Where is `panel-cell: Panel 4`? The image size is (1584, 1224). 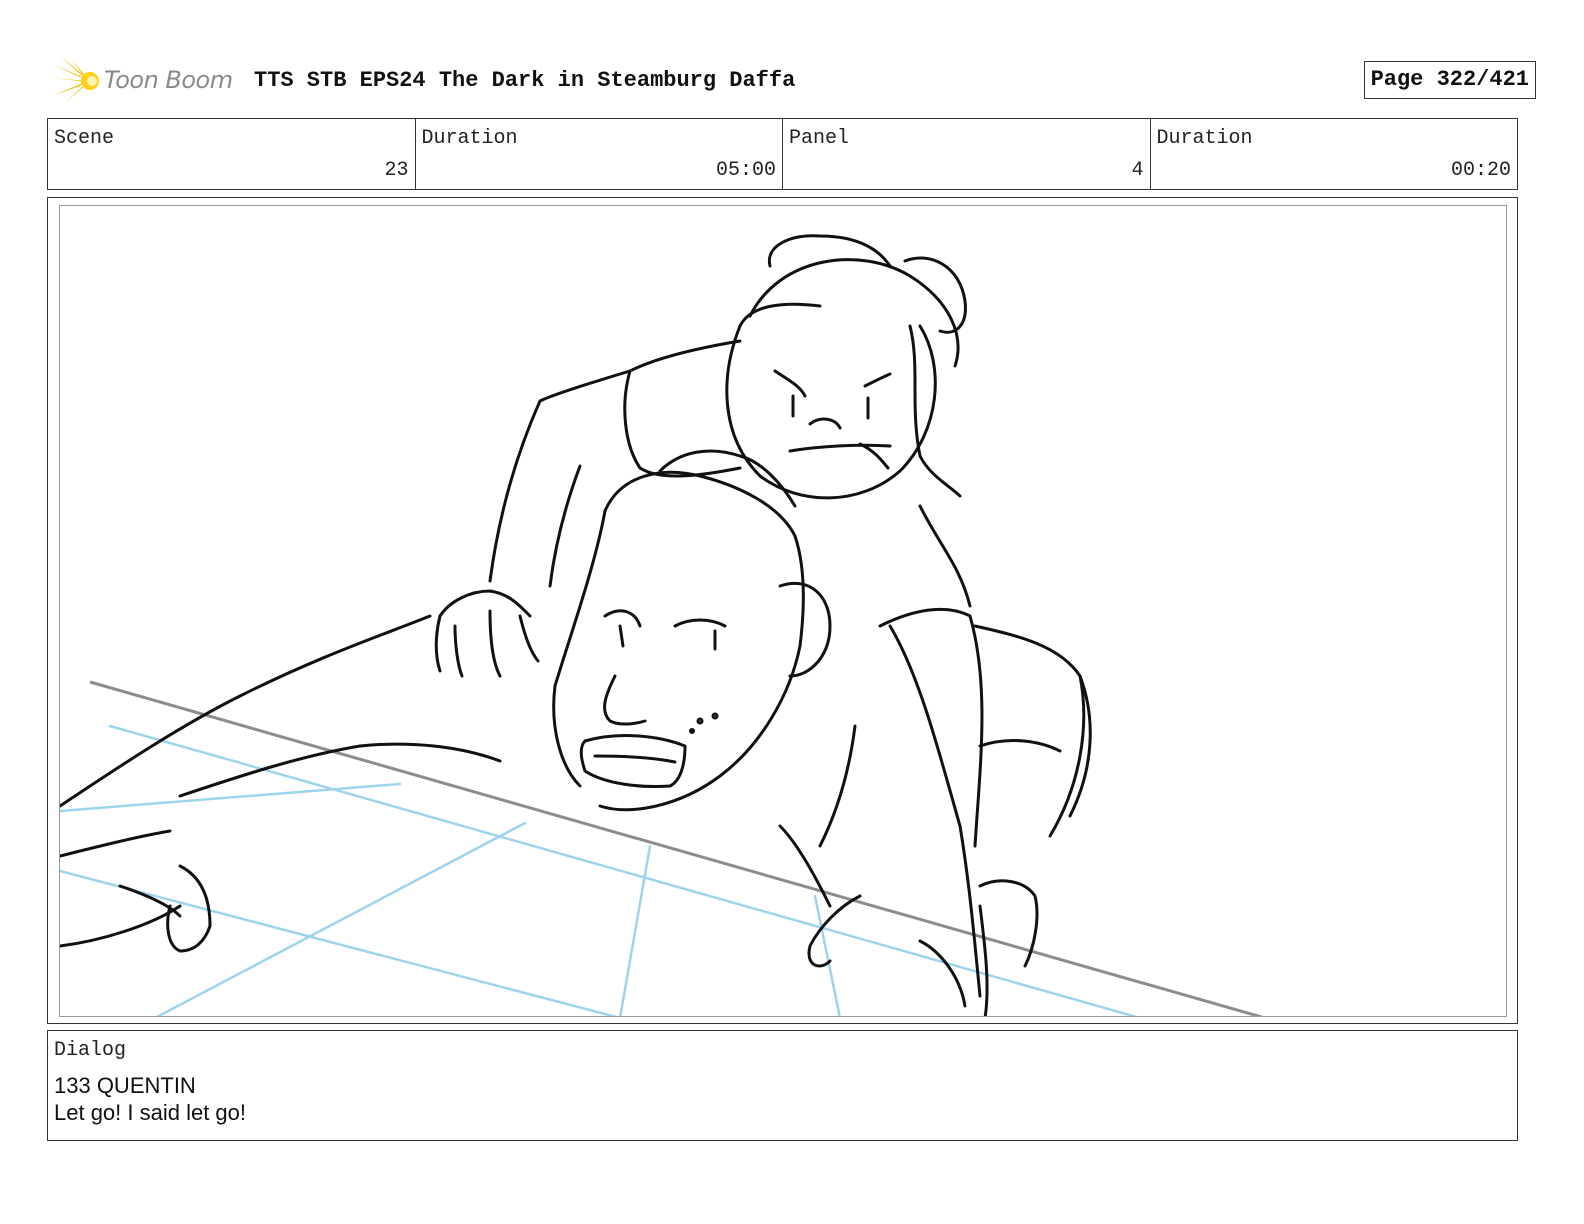
panel-cell: Panel 4 is located at coordinates (967, 154).